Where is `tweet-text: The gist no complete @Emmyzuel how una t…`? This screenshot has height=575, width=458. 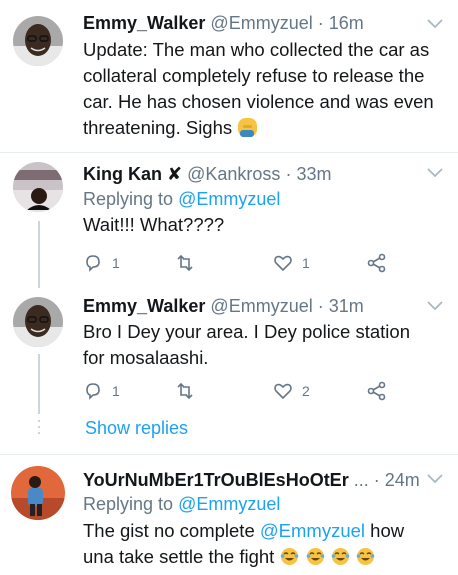
tweet-text: The gist no complete @Emmyzuel how una t… is located at coordinates (268, 544).